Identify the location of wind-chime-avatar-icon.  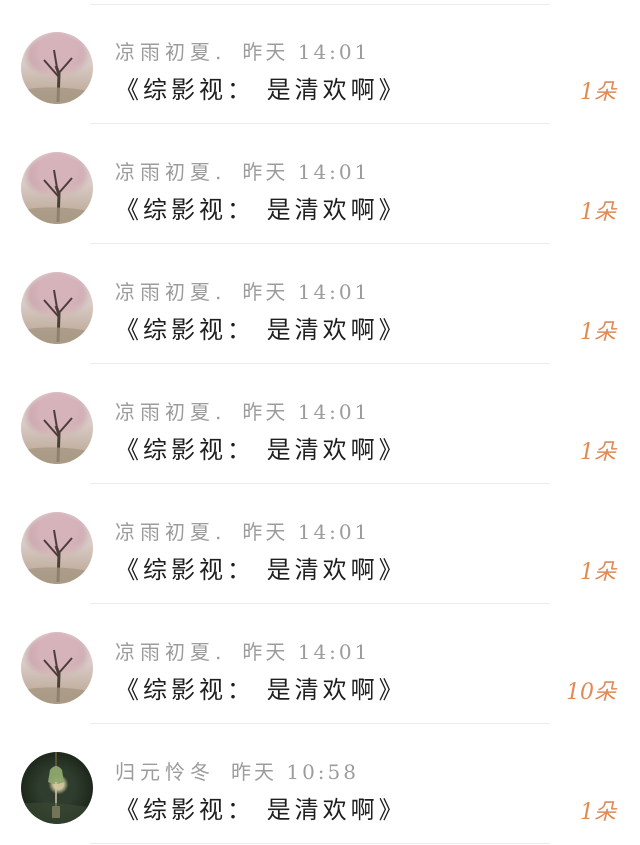
(57, 788).